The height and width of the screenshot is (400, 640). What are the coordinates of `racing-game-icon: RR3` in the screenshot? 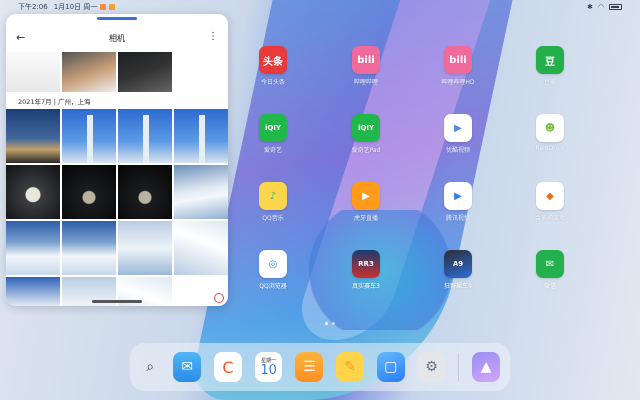 It's located at (366, 264).